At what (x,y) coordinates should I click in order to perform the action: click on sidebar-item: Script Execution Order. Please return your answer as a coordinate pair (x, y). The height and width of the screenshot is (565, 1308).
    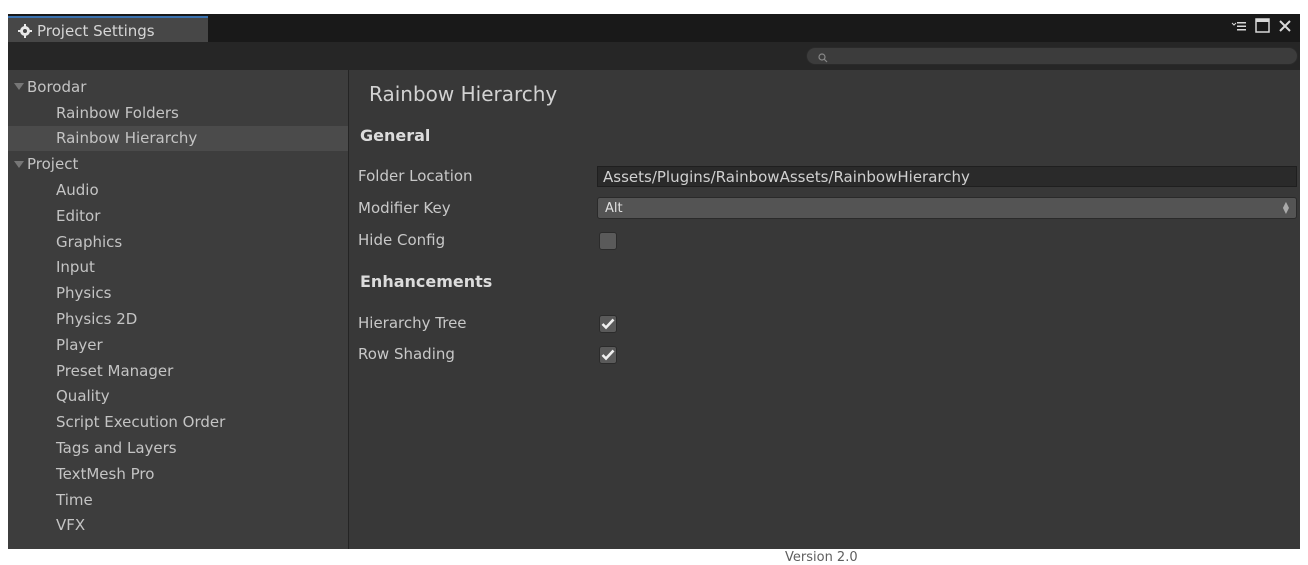
    Looking at the image, I should click on (178, 422).